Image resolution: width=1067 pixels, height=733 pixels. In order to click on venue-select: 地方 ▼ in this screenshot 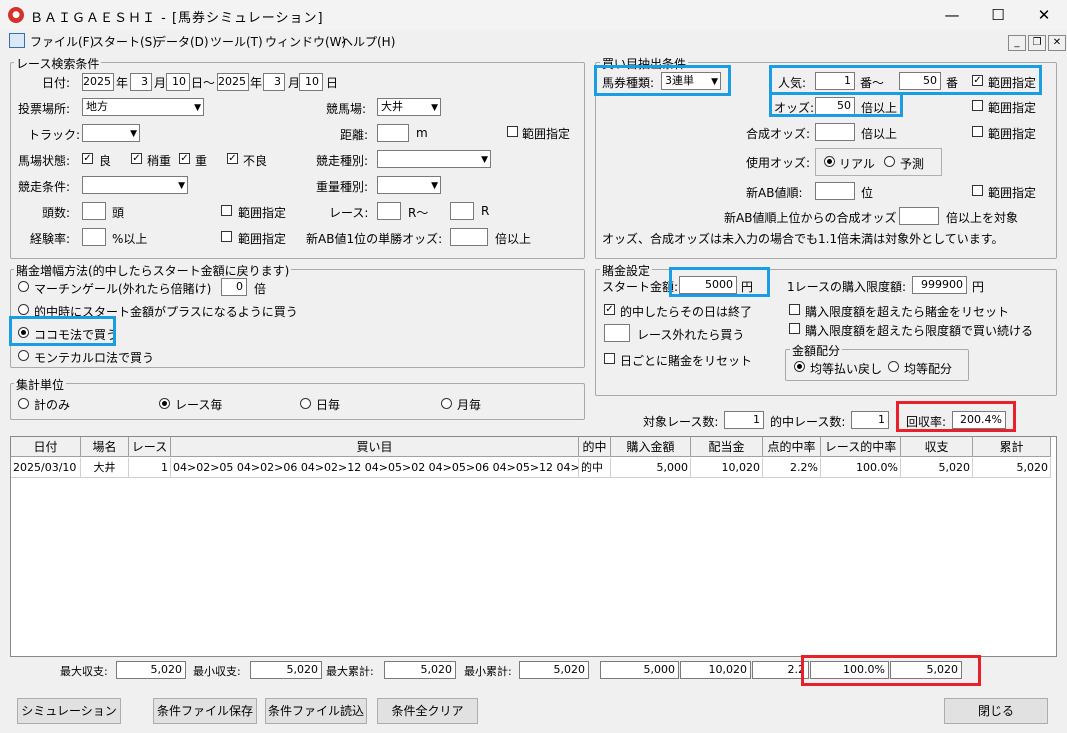, I will do `click(143, 107)`.